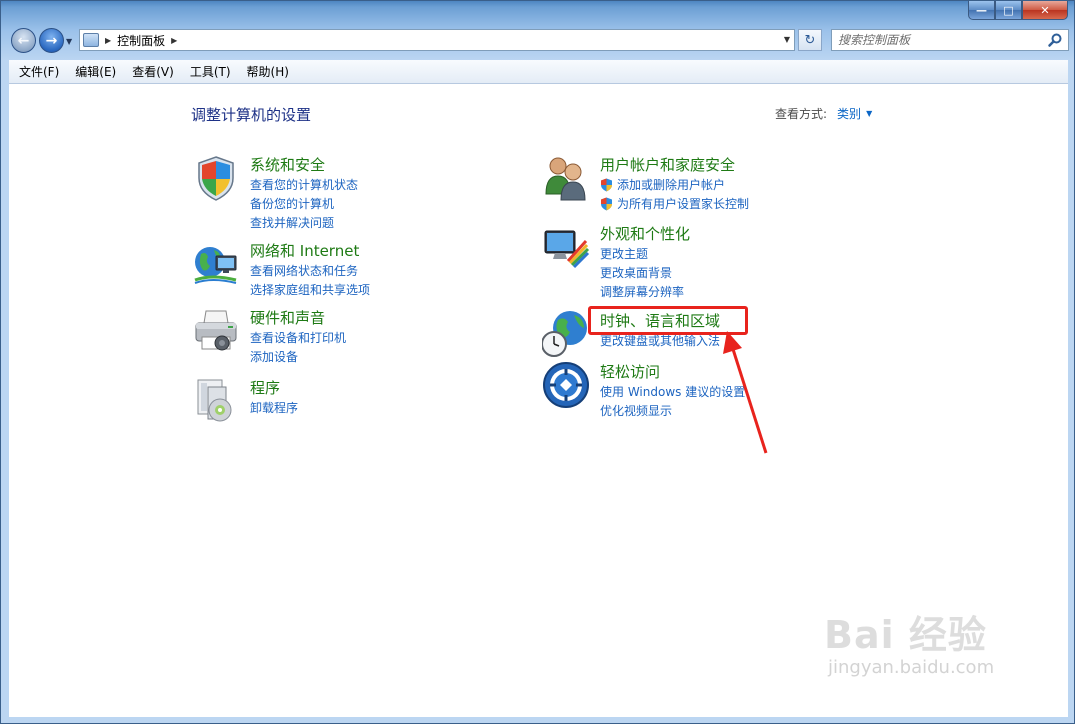 This screenshot has height=724, width=1075. I want to click on users-icon, so click(566, 178).